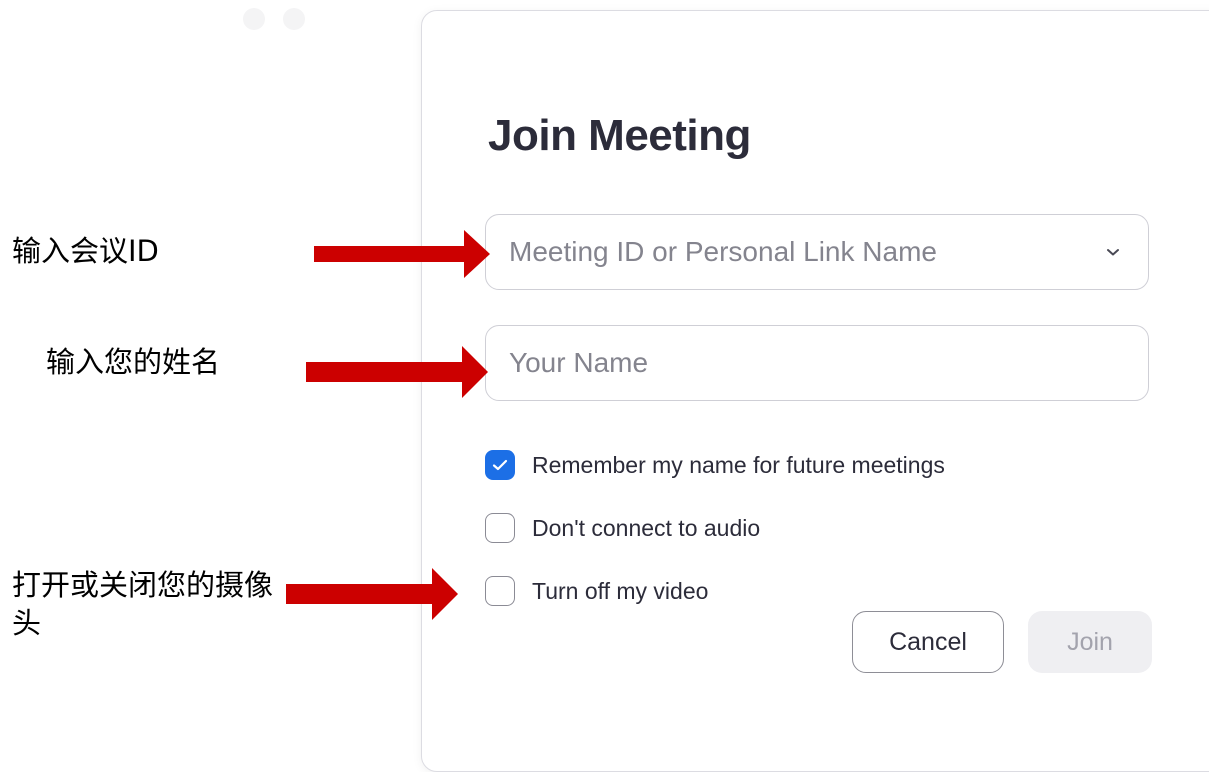 The height and width of the screenshot is (772, 1209). Describe the element at coordinates (500, 528) in the screenshot. I see `no-audio-checkbox` at that location.